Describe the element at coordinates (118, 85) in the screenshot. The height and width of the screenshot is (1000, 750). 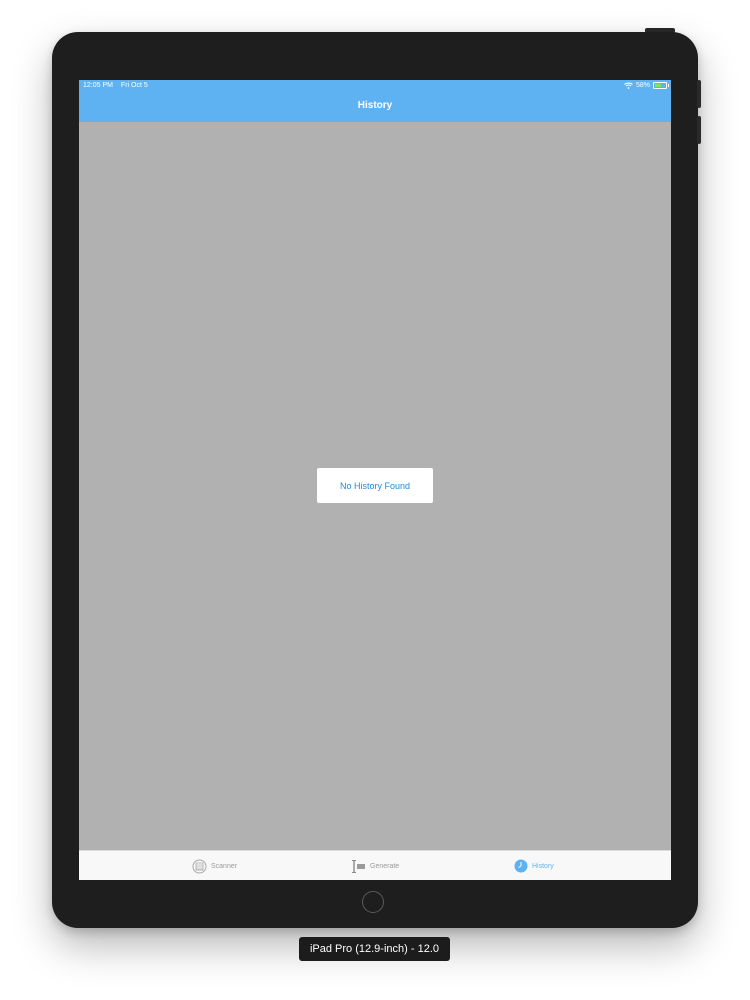
I see `status-left: 12:05 PM Fri Oct 5` at that location.